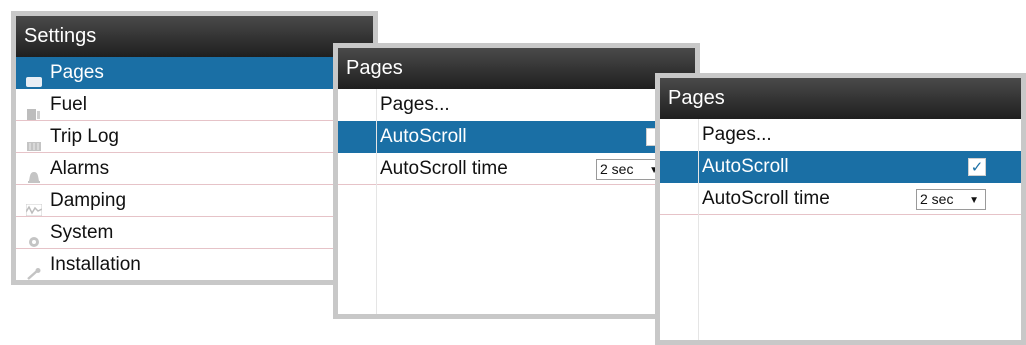  What do you see at coordinates (80, 168) in the screenshot?
I see `menu-item-label: Alarms` at bounding box center [80, 168].